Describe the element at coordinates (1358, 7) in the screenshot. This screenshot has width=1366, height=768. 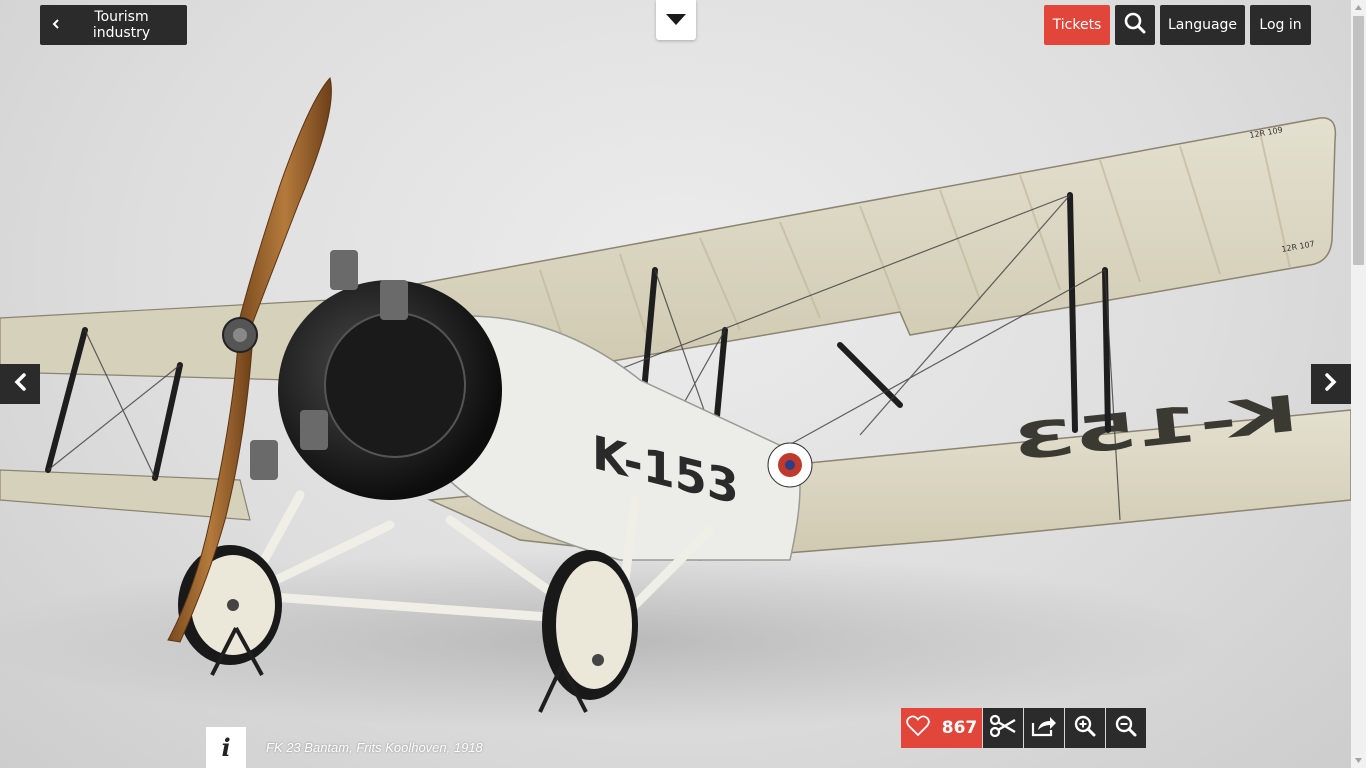
I see `scroll-up-arrow` at that location.